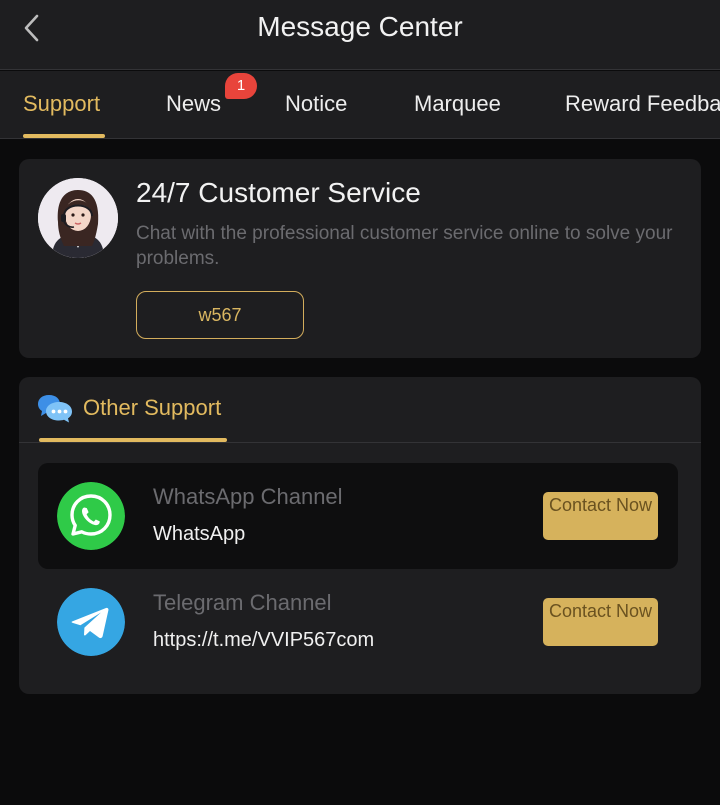  I want to click on page-title: Message Center, so click(360, 26).